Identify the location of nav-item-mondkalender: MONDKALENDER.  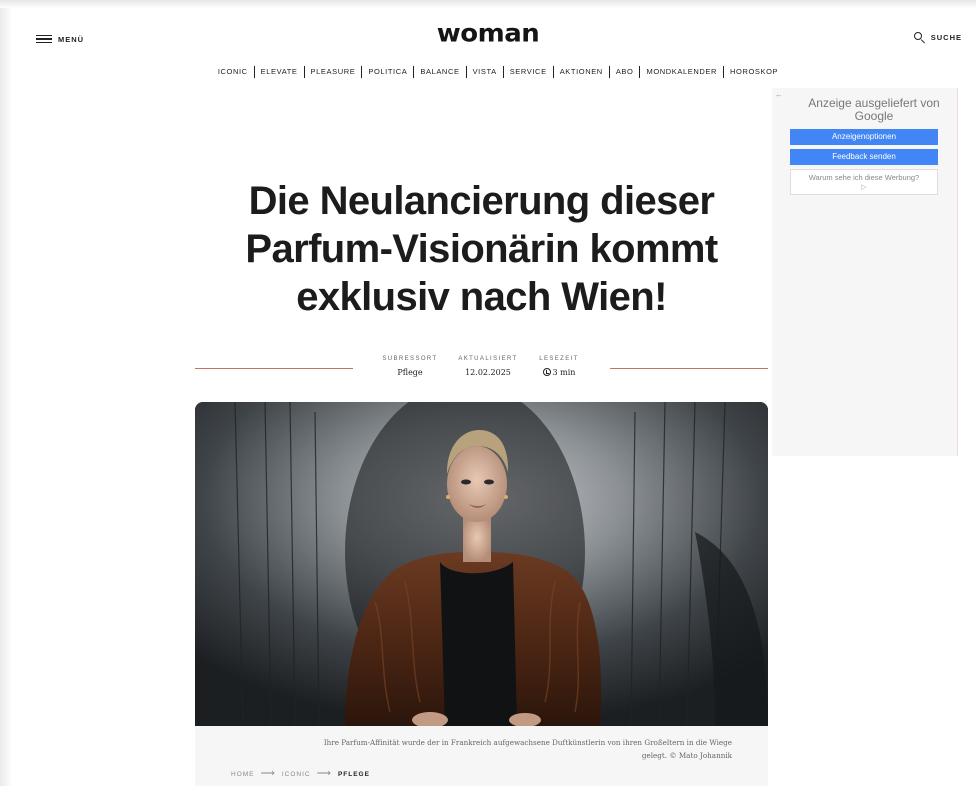
(681, 72).